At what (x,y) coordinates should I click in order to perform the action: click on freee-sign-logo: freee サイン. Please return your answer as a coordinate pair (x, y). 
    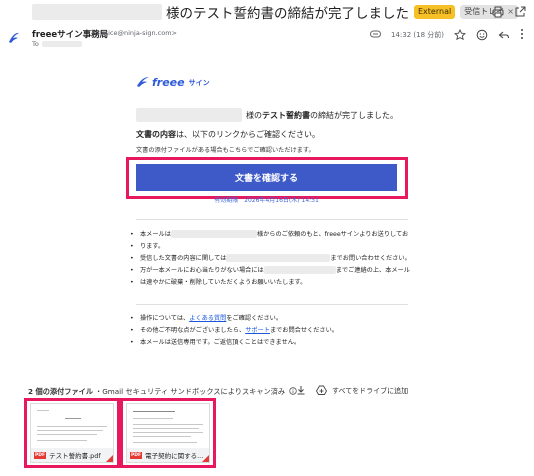
    Looking at the image, I should click on (173, 82).